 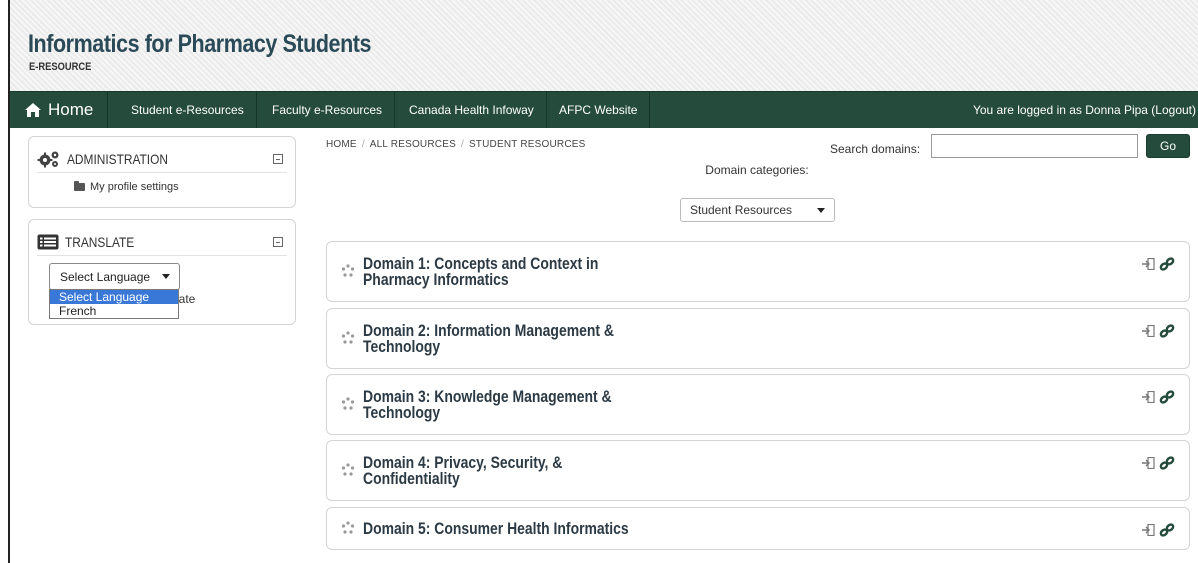 What do you see at coordinates (599, 110) in the screenshot?
I see `nav-afpc-website: AFPC Website` at bounding box center [599, 110].